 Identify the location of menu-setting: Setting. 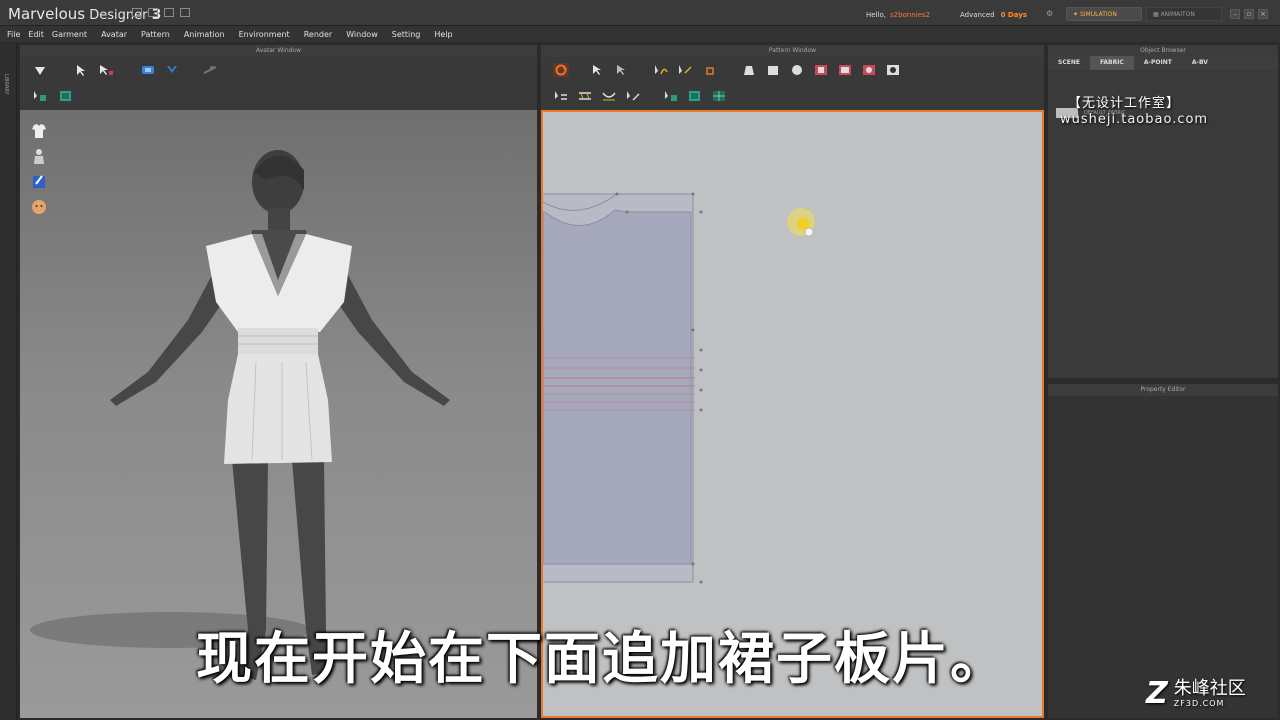
(413, 34).